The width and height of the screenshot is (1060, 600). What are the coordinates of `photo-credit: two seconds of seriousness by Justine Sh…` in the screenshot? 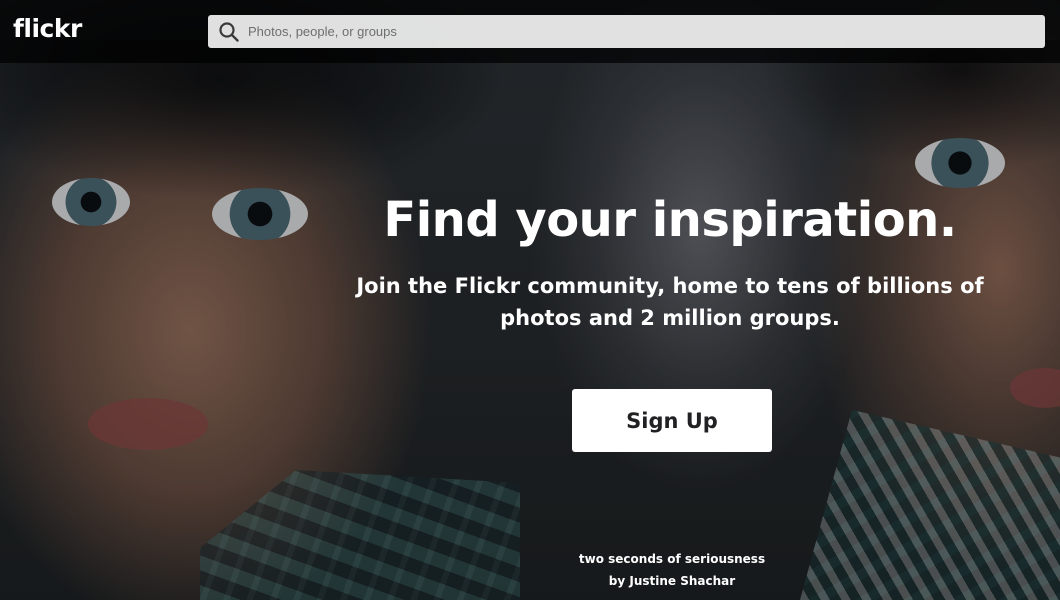 It's located at (672, 570).